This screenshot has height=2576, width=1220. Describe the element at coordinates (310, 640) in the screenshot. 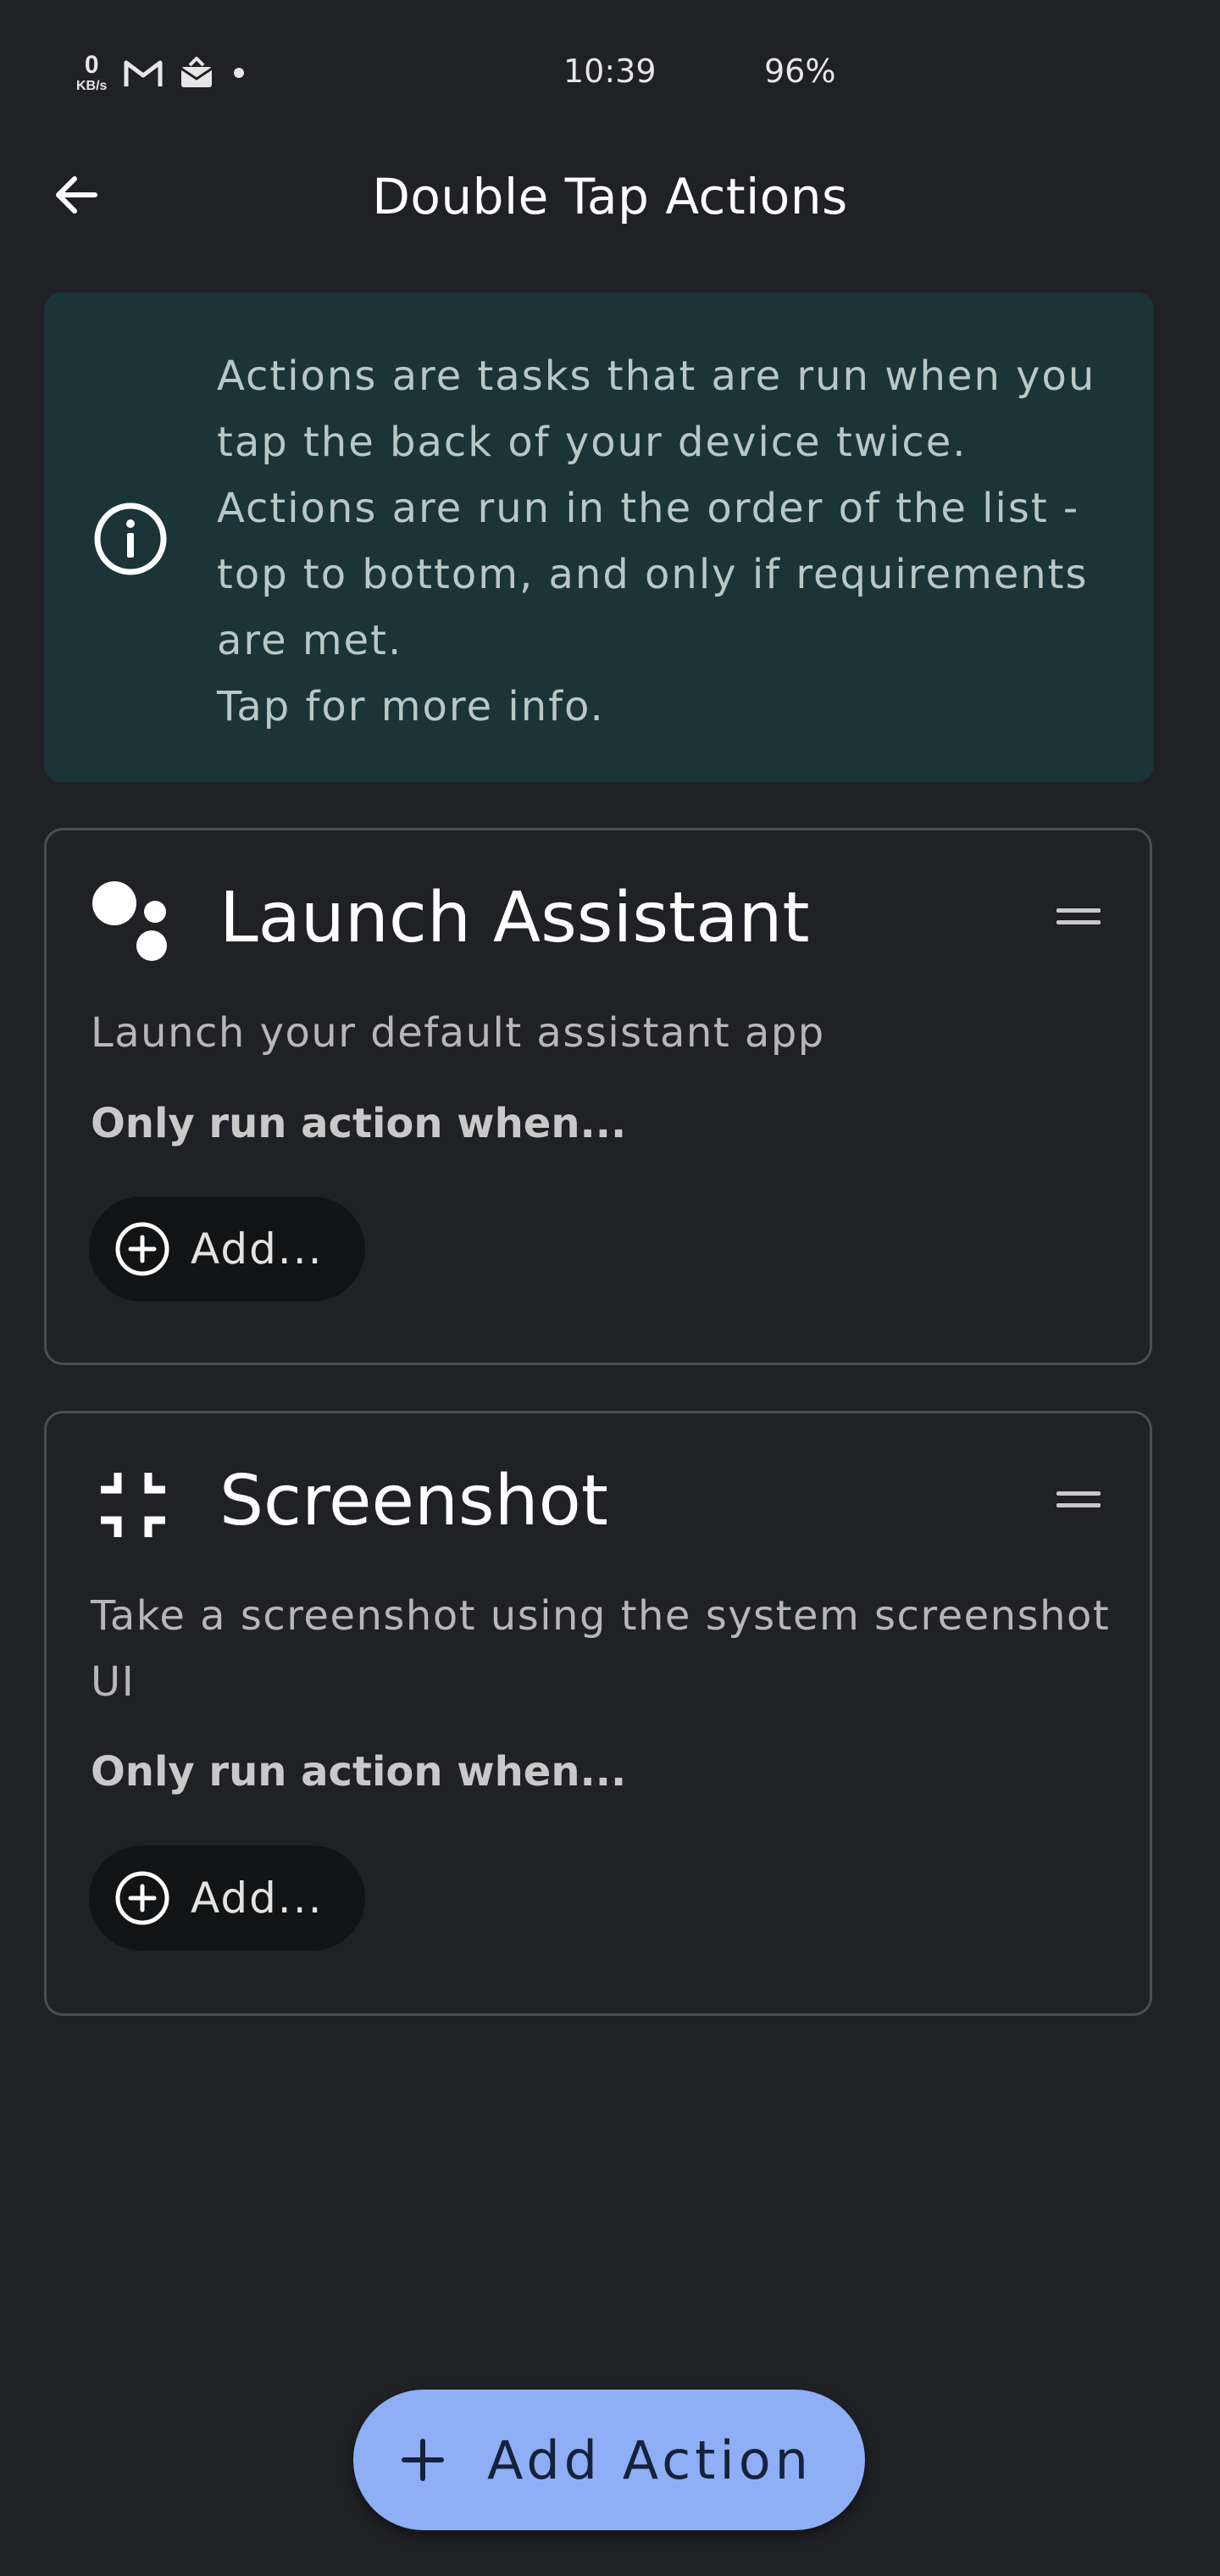

I see `info-line: are met.` at that location.